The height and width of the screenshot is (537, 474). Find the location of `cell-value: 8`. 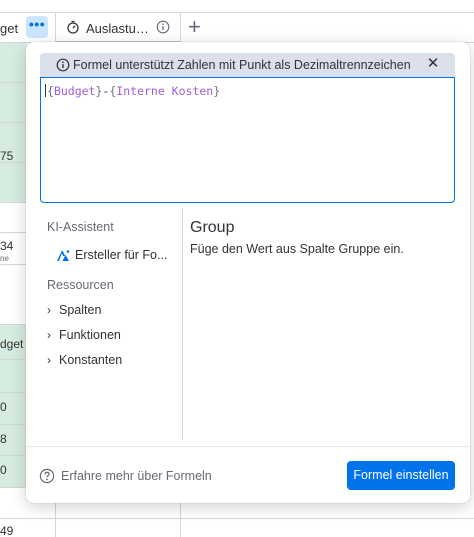

cell-value: 8 is located at coordinates (3, 439).